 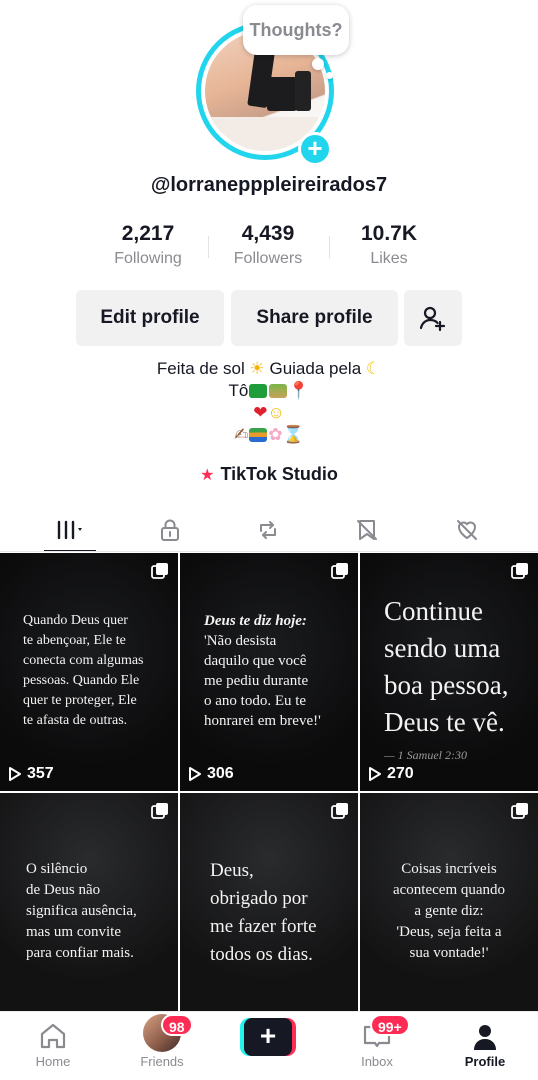 I want to click on post-text-line: Deus,, so click(x=232, y=870).